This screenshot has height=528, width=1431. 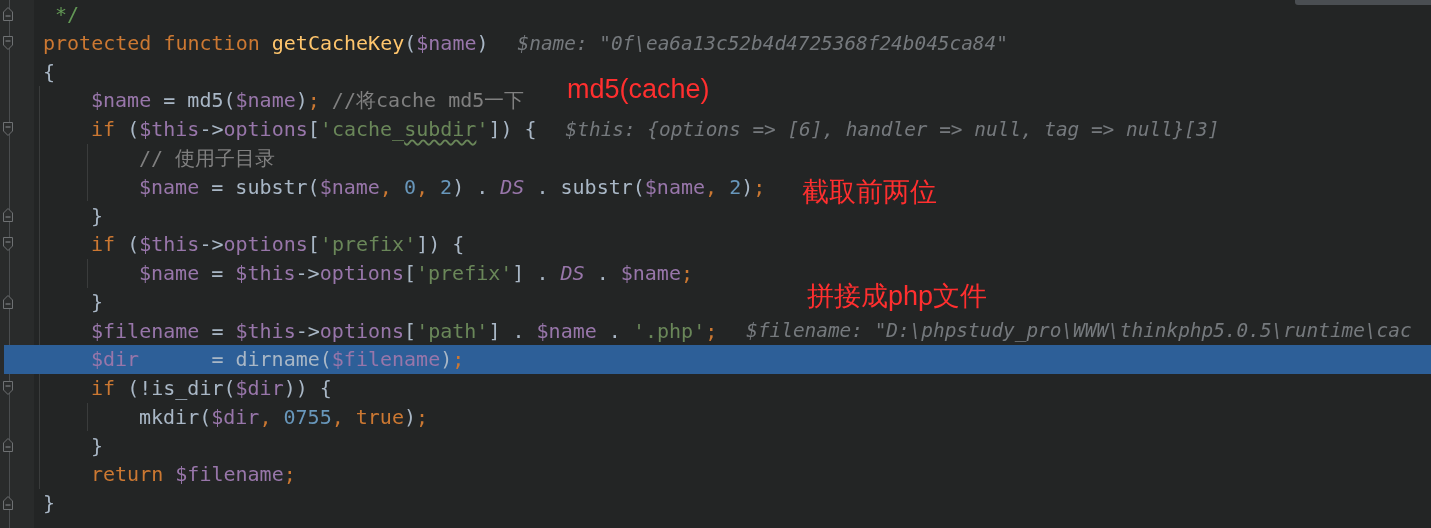 What do you see at coordinates (762, 43) in the screenshot?
I see `debug-value-hint: $name: "0f\ea6a13c52b4d4725368f24b045ca84"` at bounding box center [762, 43].